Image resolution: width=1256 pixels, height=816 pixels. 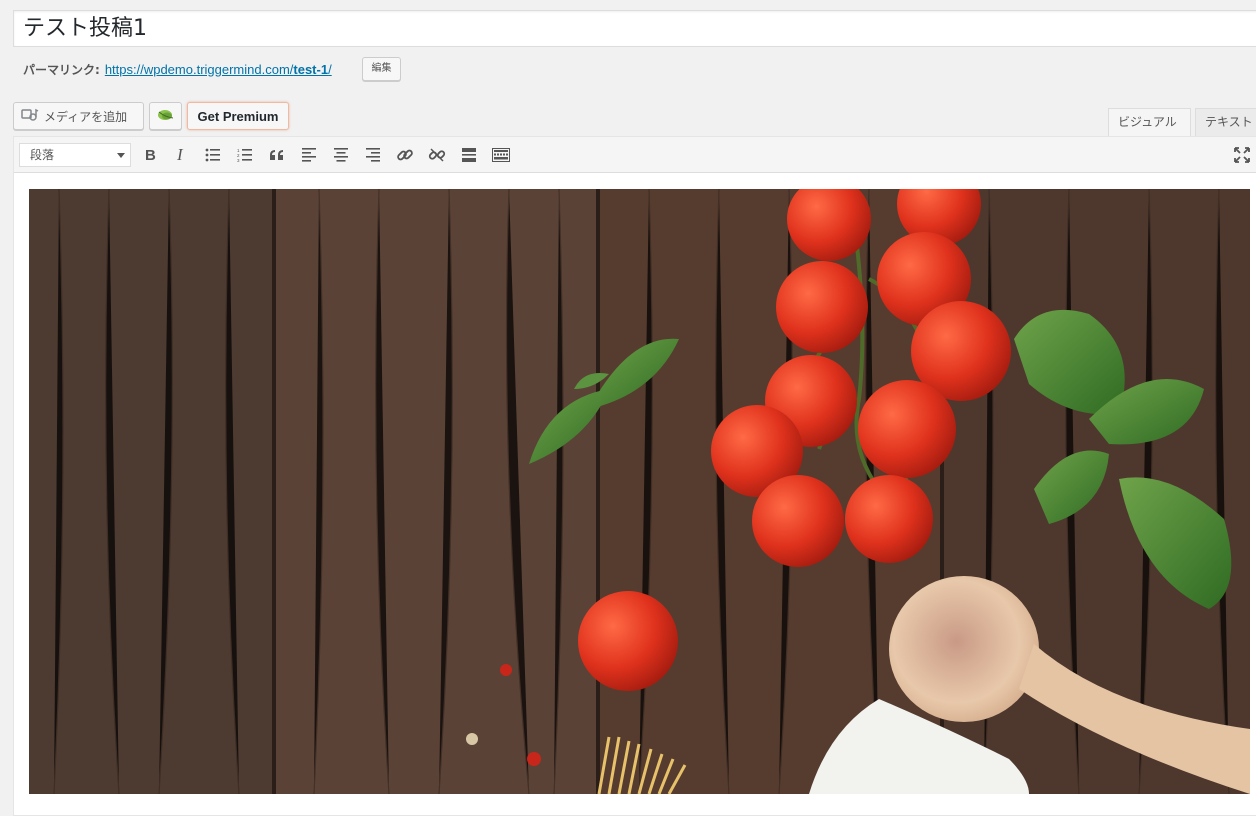 What do you see at coordinates (635, 155) in the screenshot?
I see `editor-toolbar: 段落 B I 1 2 3` at bounding box center [635, 155].